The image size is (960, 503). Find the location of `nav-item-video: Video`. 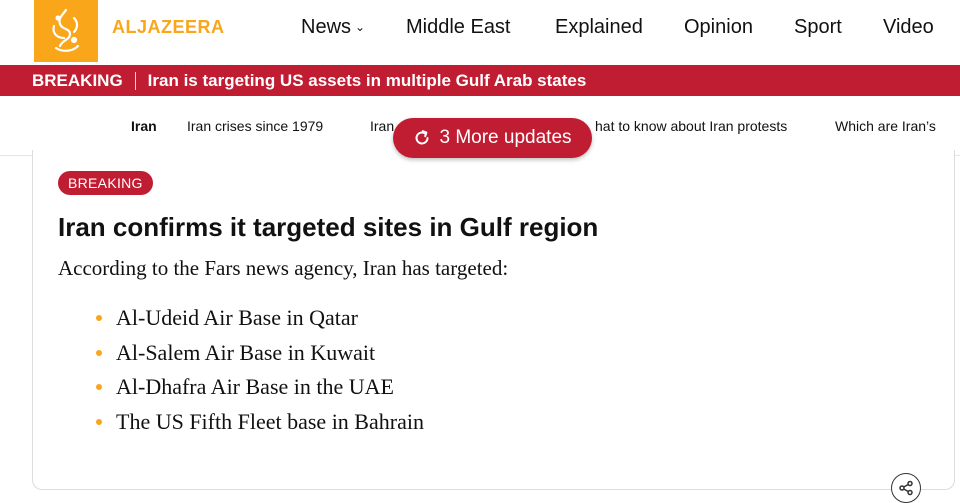

nav-item-video: Video is located at coordinates (908, 27).